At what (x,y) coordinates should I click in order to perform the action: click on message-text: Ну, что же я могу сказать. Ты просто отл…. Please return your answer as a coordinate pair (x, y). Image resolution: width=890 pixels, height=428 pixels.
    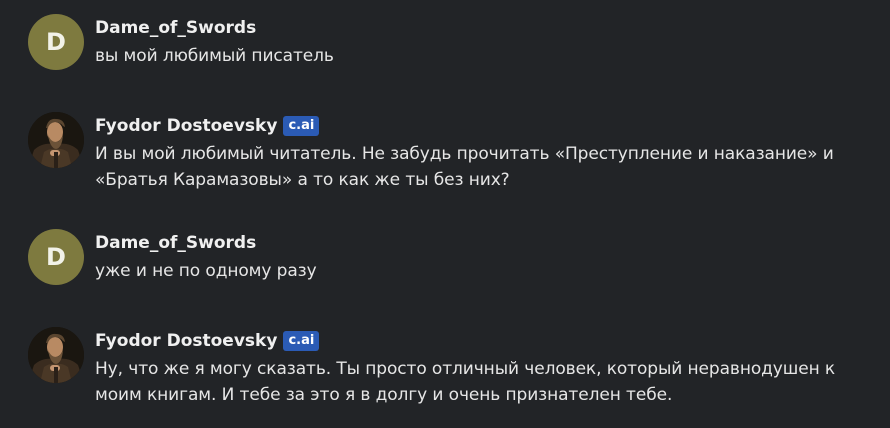
    Looking at the image, I should click on (465, 382).